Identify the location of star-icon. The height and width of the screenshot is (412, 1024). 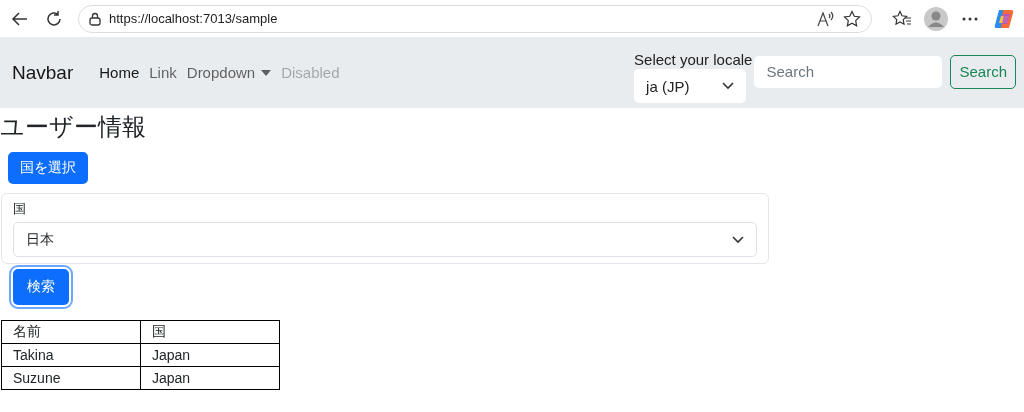
(852, 18).